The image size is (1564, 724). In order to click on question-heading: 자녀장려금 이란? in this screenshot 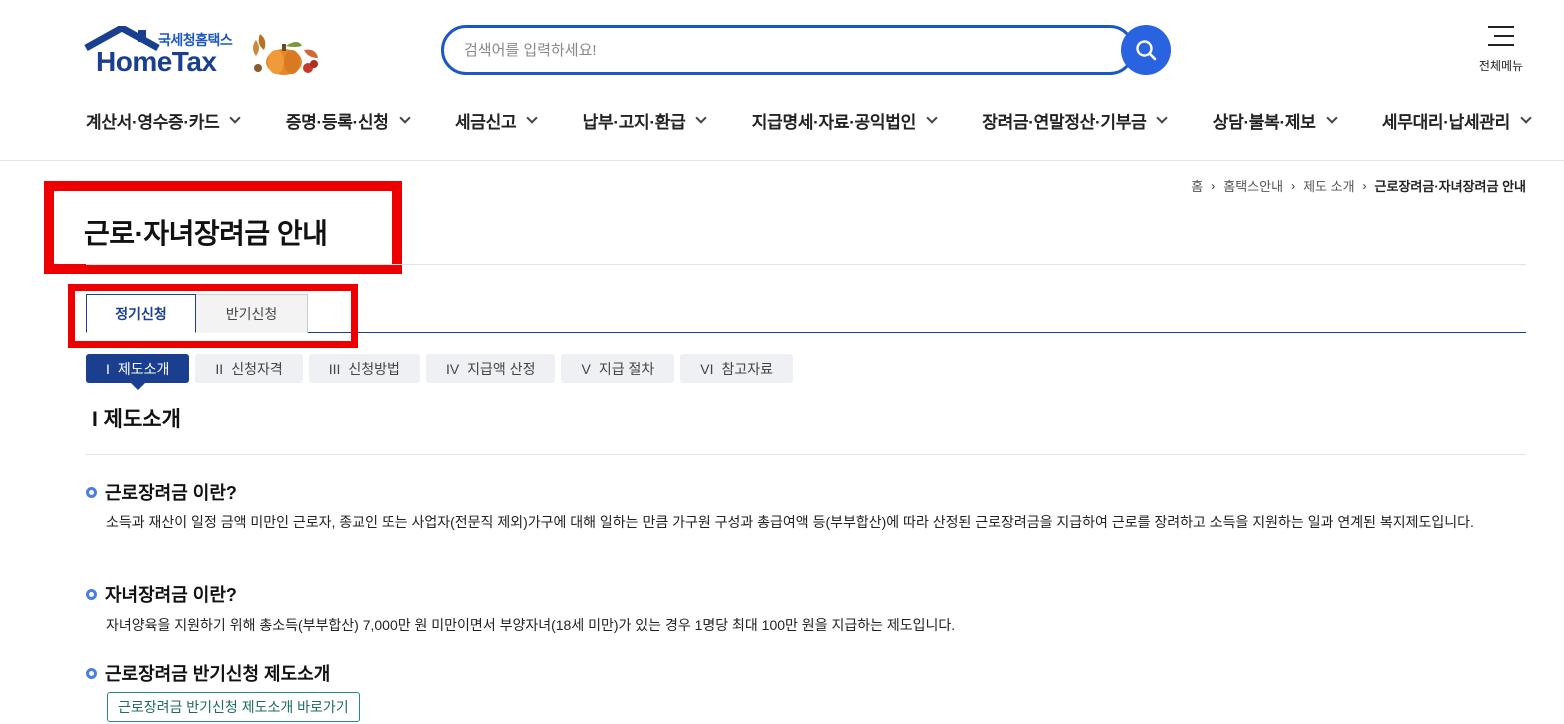, I will do `click(161, 594)`.